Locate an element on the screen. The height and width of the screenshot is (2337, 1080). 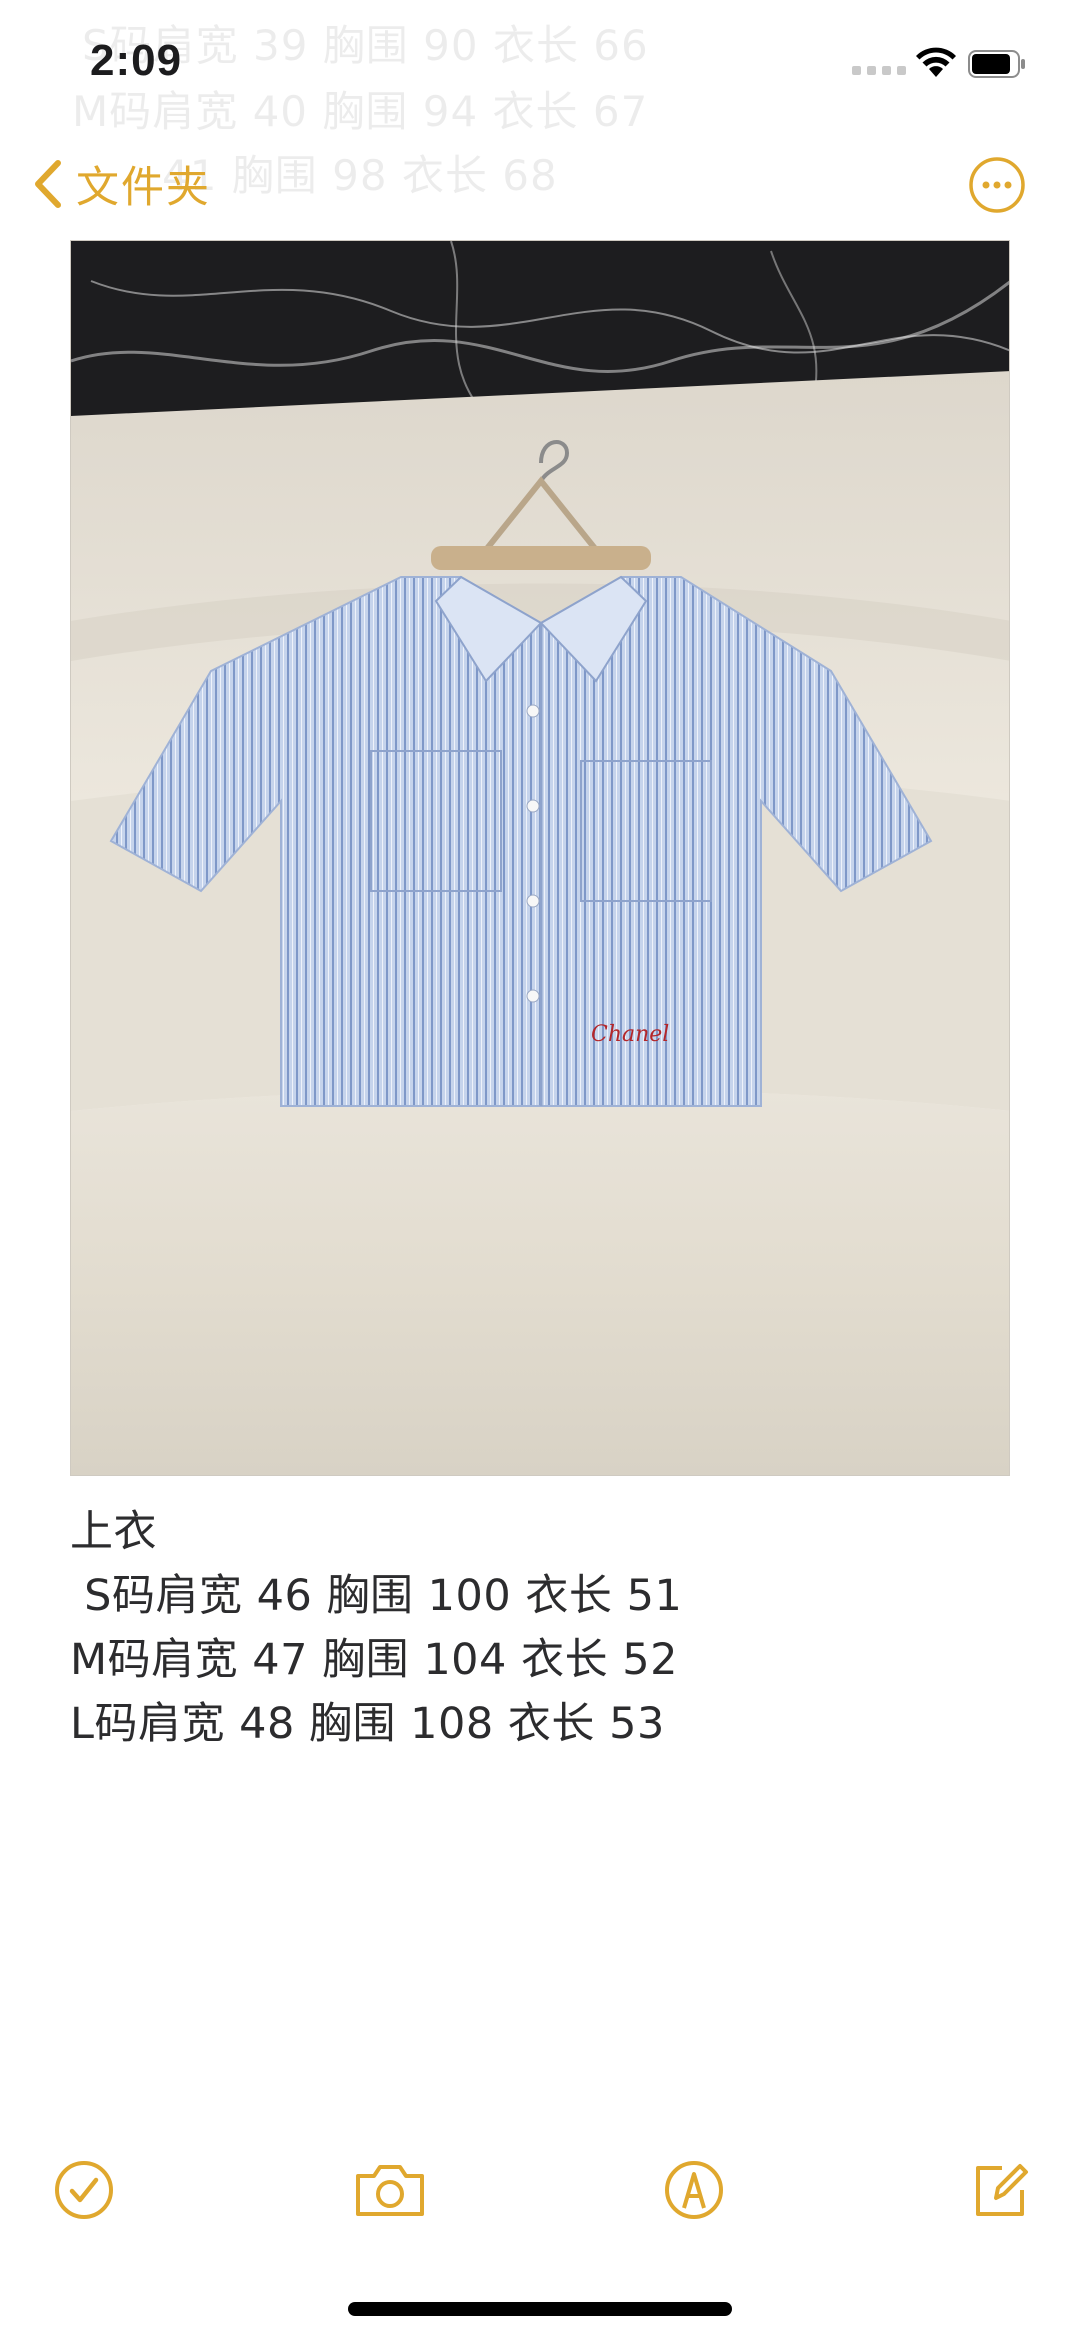
note-title: 上衣 is located at coordinates (113, 1532).